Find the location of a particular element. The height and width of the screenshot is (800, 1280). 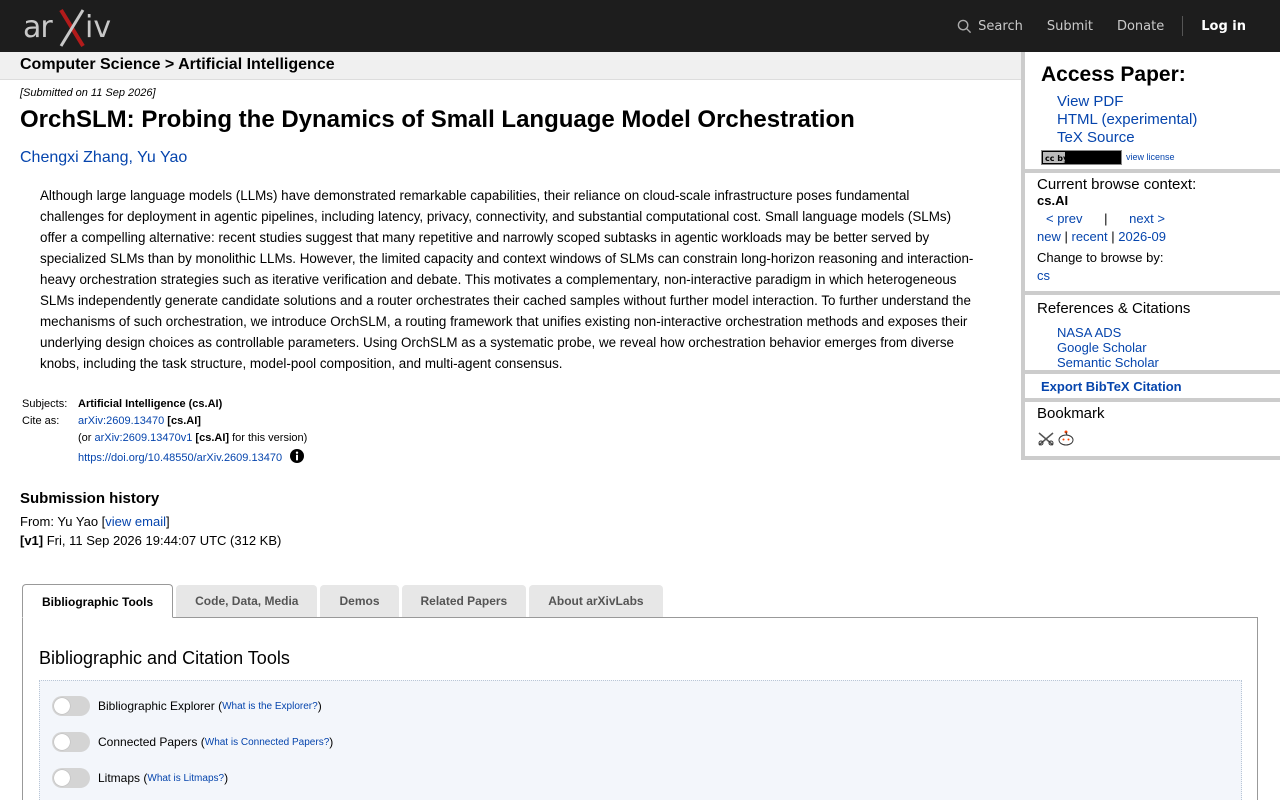

svg-text: ar is located at coordinates (38, 27).